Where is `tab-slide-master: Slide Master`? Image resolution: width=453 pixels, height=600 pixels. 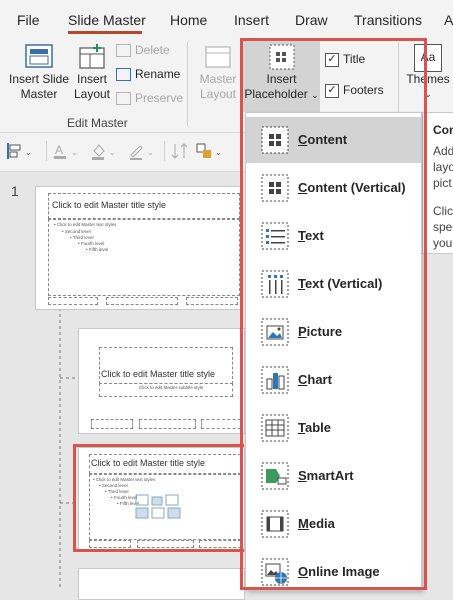 tab-slide-master: Slide Master is located at coordinates (107, 20).